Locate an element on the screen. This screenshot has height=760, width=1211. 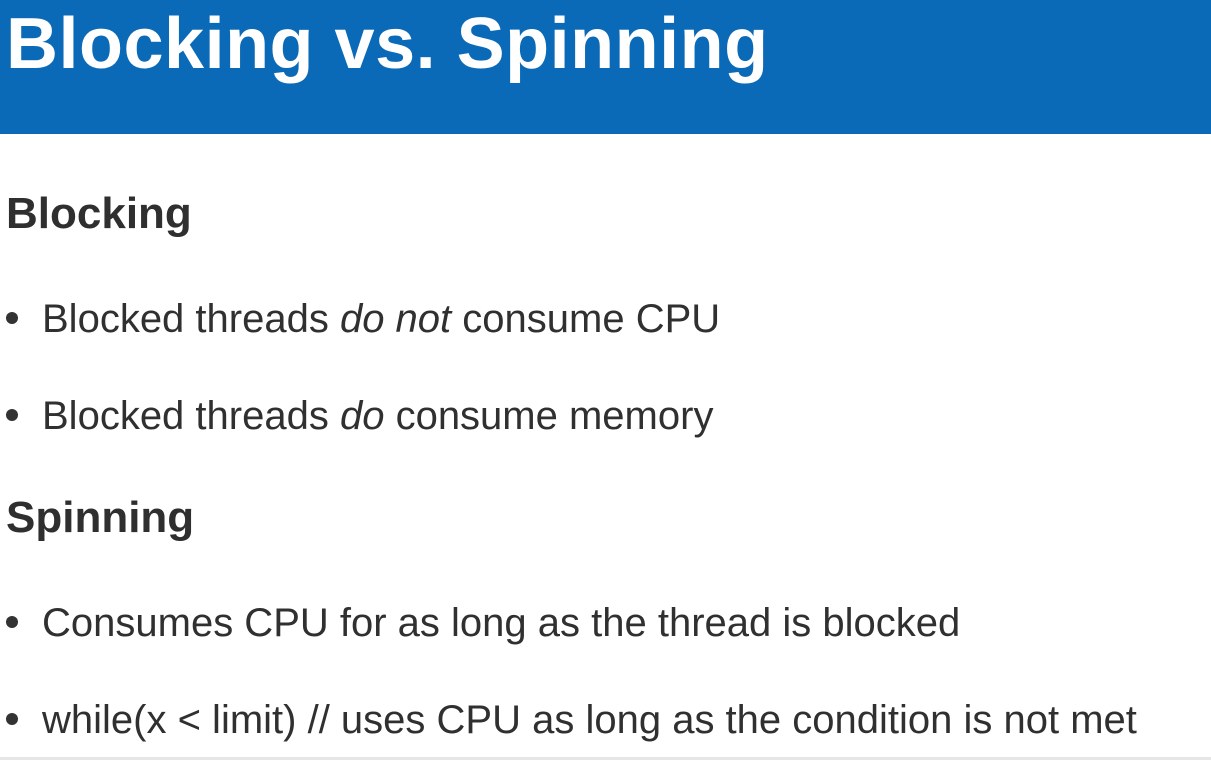
bullet-text: Blocked threads do consume memory is located at coordinates (377, 416).